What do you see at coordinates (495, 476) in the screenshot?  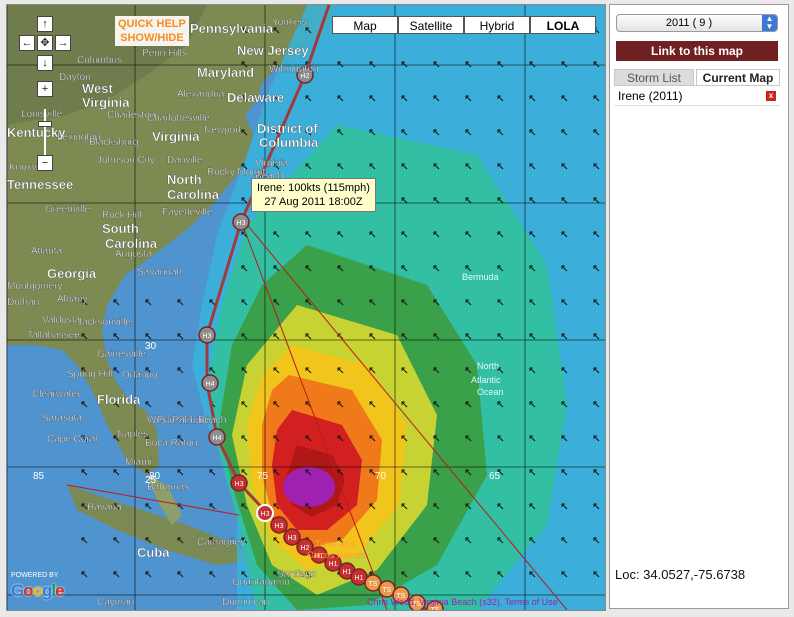 I see `longitude-label: 65` at bounding box center [495, 476].